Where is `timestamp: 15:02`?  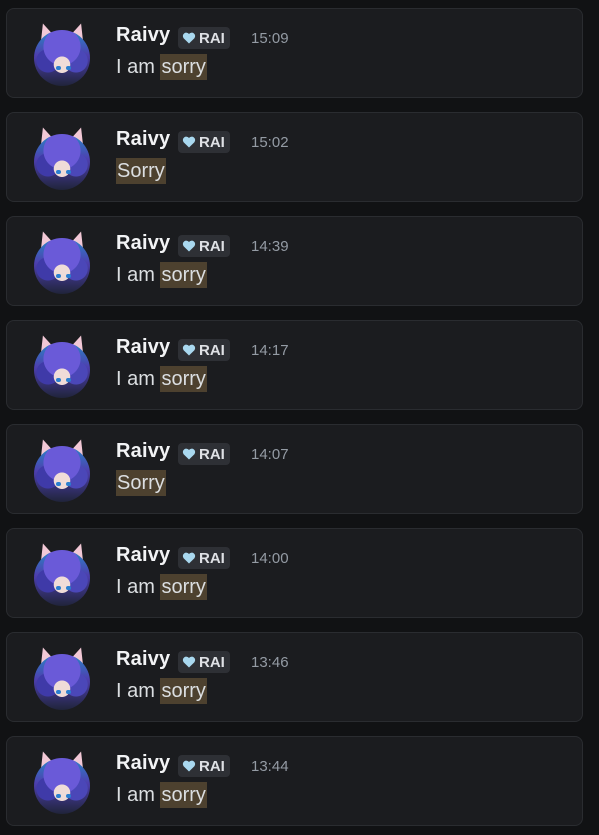
timestamp: 15:02 is located at coordinates (270, 142).